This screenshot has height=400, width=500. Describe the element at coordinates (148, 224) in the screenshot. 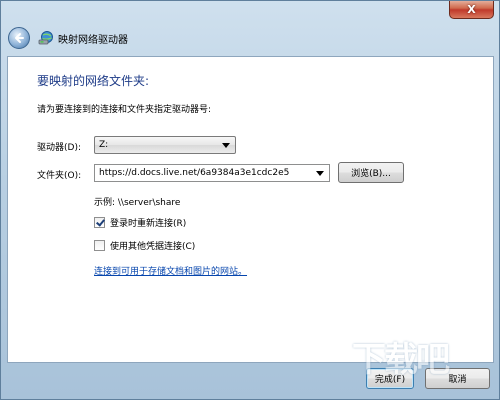

I see `reconnect-label: 登录时重新连接(R)` at that location.